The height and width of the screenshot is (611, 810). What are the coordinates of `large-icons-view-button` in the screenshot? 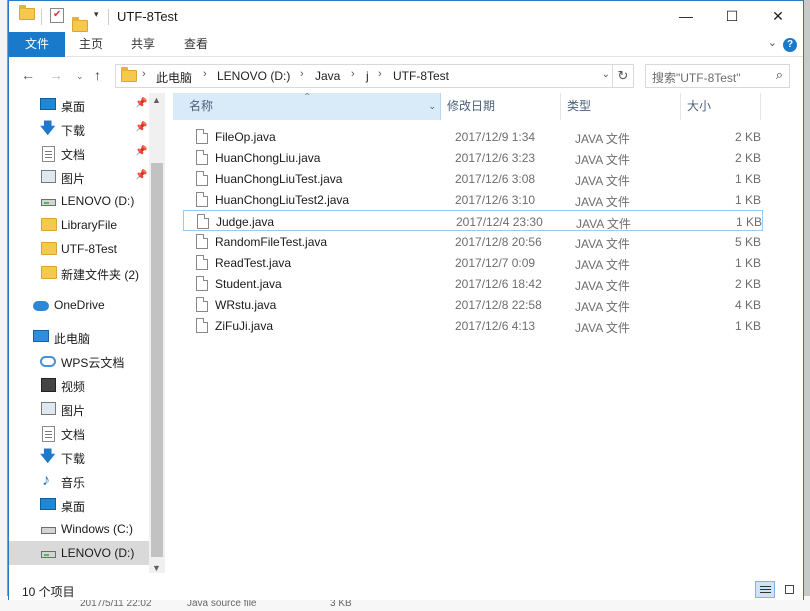 It's located at (789, 589).